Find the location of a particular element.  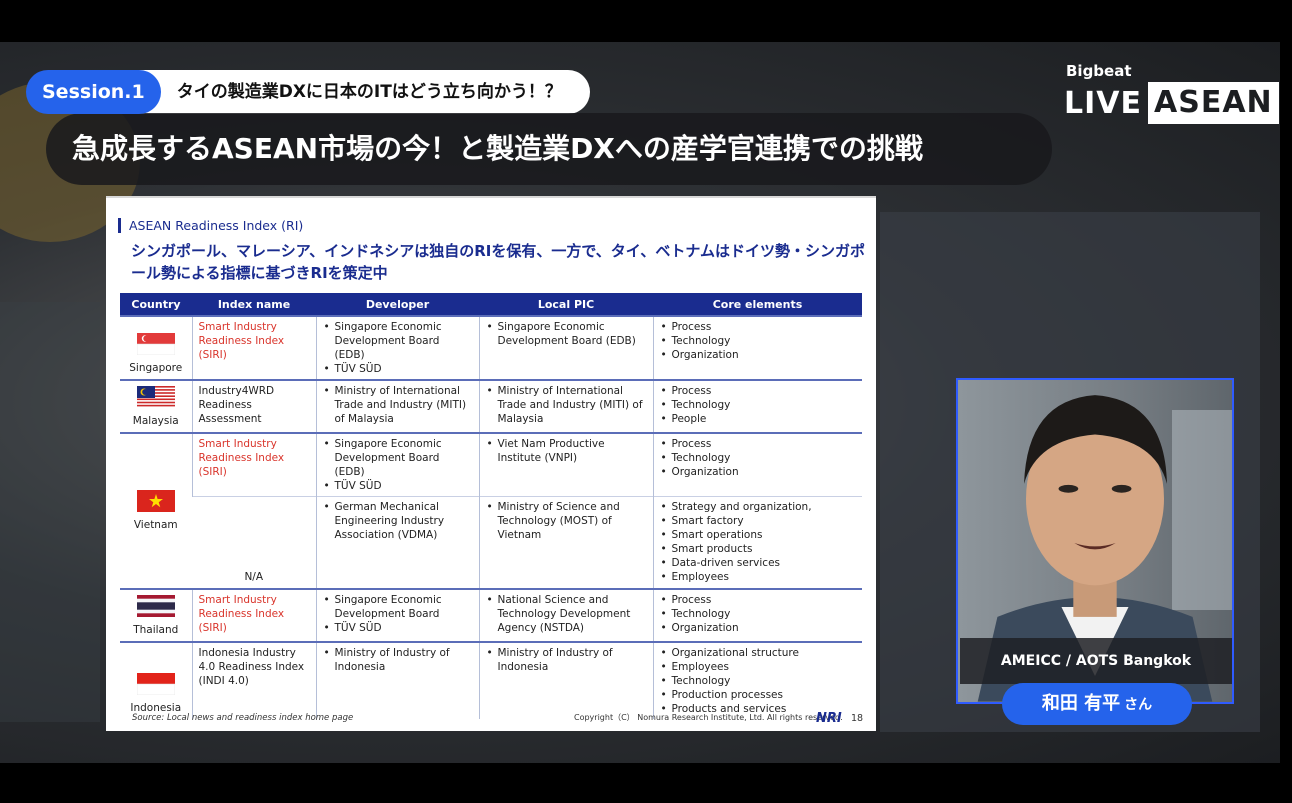

country-cell: Indonesia is located at coordinates (156, 679).